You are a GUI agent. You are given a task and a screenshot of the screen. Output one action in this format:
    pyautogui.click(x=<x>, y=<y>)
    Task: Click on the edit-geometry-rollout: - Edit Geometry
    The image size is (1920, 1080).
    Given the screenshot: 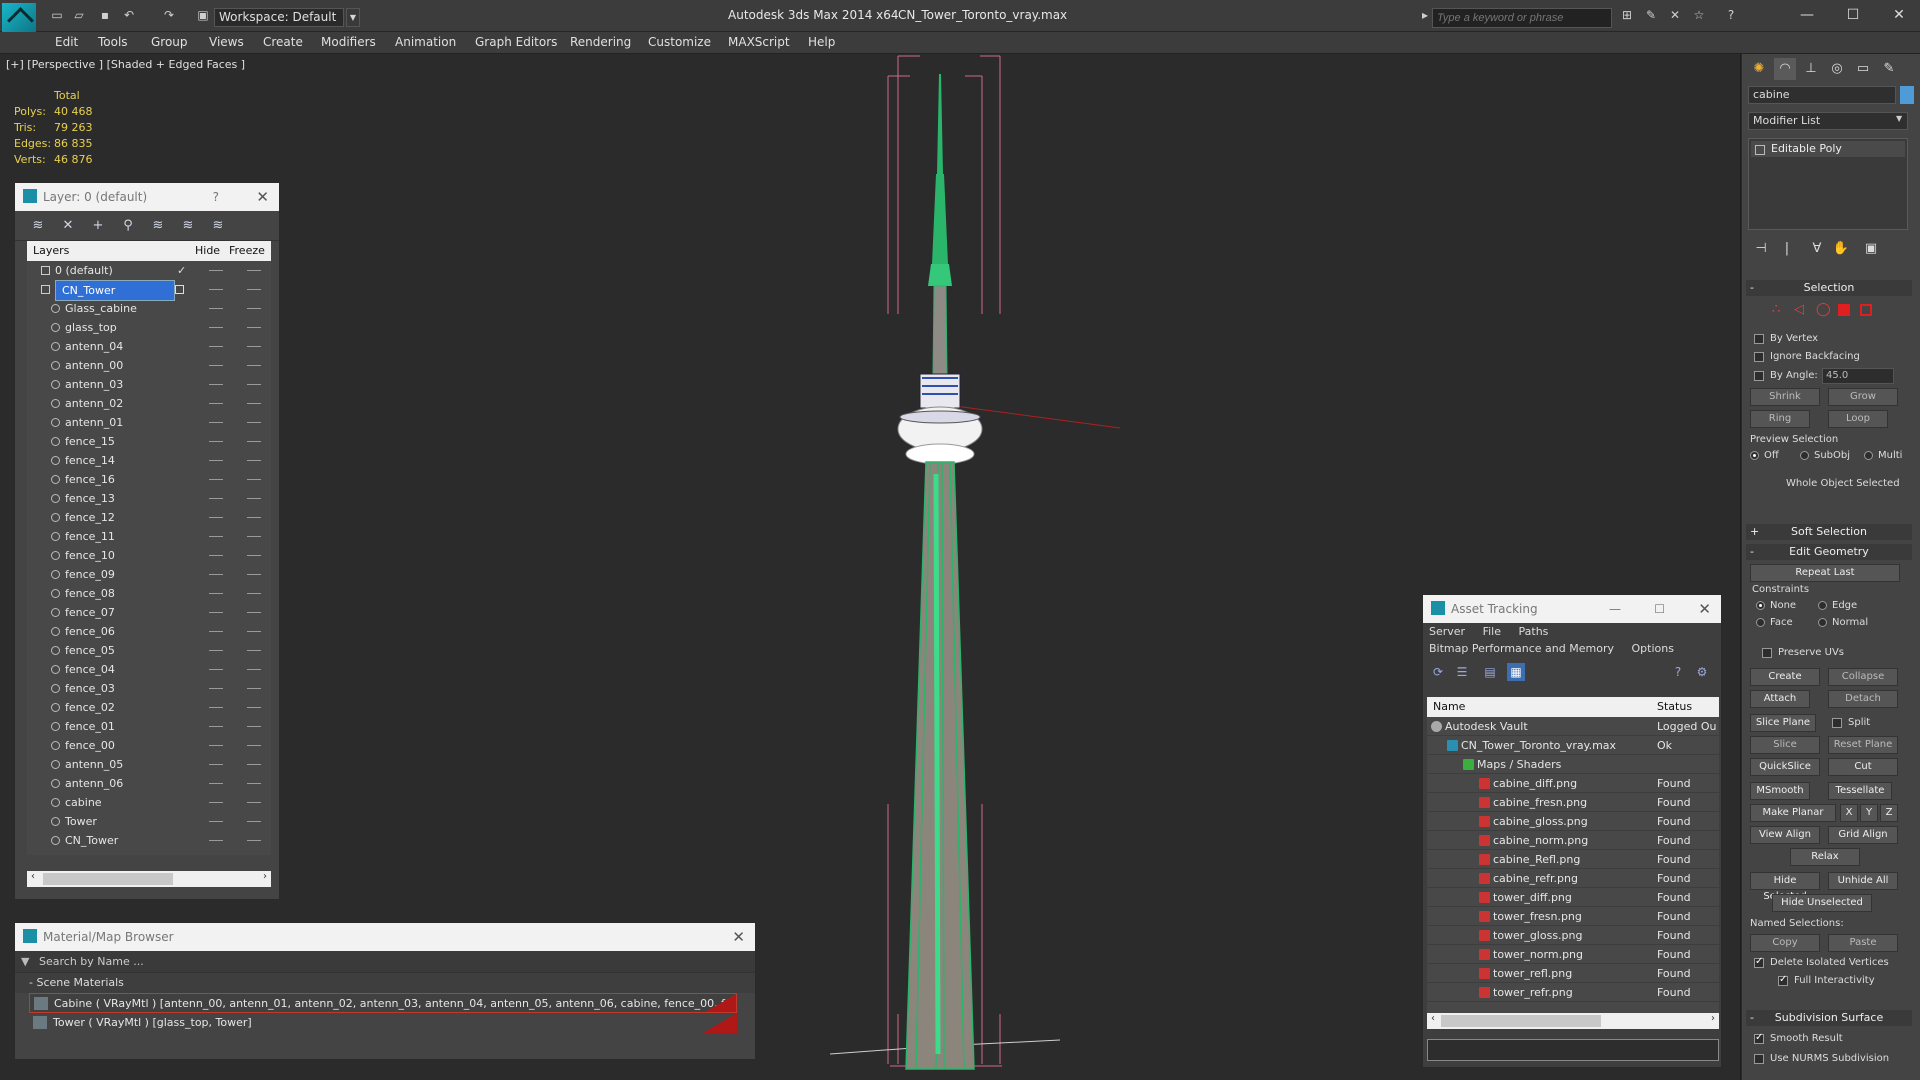 What is the action you would take?
    pyautogui.click(x=1829, y=552)
    